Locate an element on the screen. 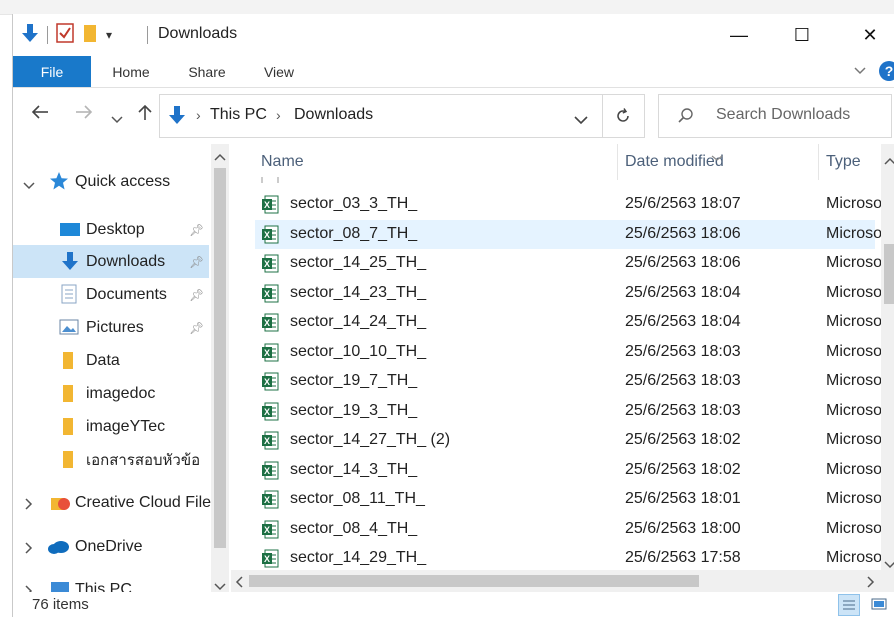 The height and width of the screenshot is (620, 894). forward-icon is located at coordinates (84, 114).